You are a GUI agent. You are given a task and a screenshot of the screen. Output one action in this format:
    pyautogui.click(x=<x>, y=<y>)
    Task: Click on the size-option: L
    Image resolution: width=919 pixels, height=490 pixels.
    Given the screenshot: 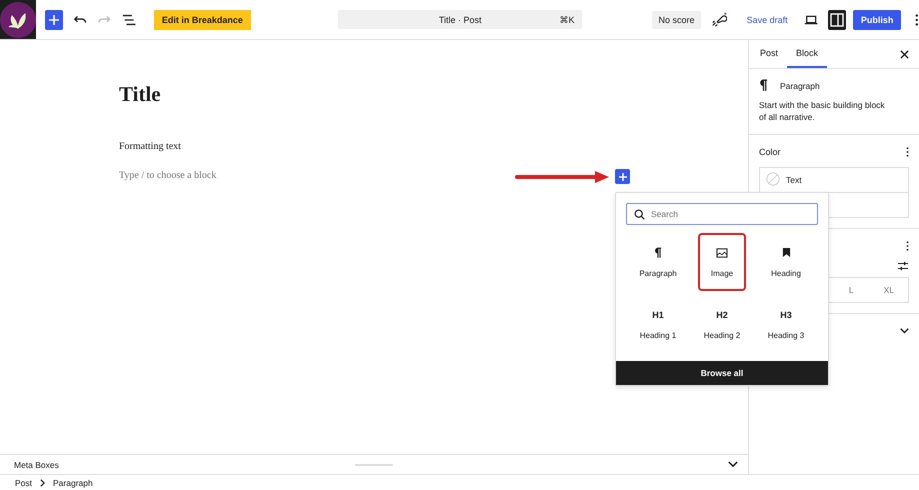 What is the action you would take?
    pyautogui.click(x=851, y=289)
    